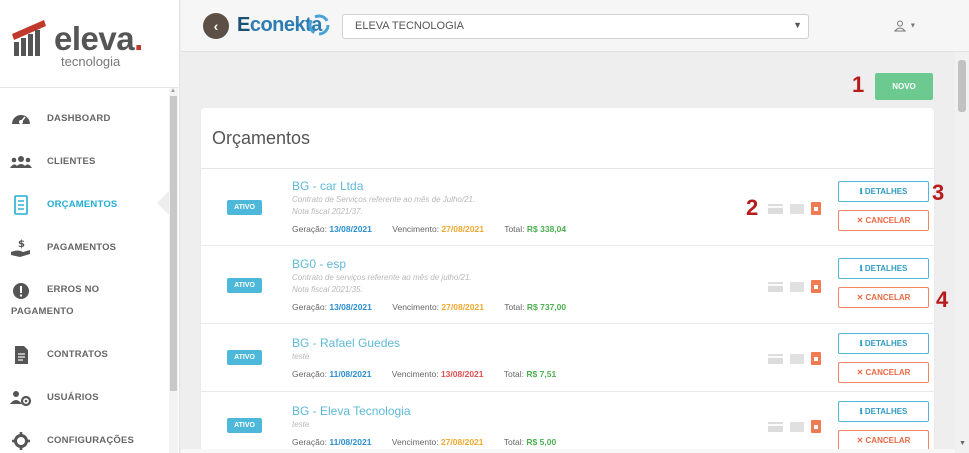  Describe the element at coordinates (962, 252) in the screenshot. I see `main-scrollbar: ▼` at that location.